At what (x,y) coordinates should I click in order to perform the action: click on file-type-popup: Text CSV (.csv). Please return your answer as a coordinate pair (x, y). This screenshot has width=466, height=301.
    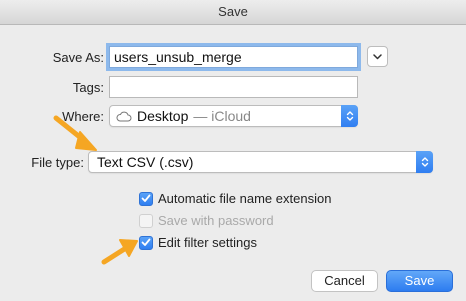
    Looking at the image, I should click on (260, 162).